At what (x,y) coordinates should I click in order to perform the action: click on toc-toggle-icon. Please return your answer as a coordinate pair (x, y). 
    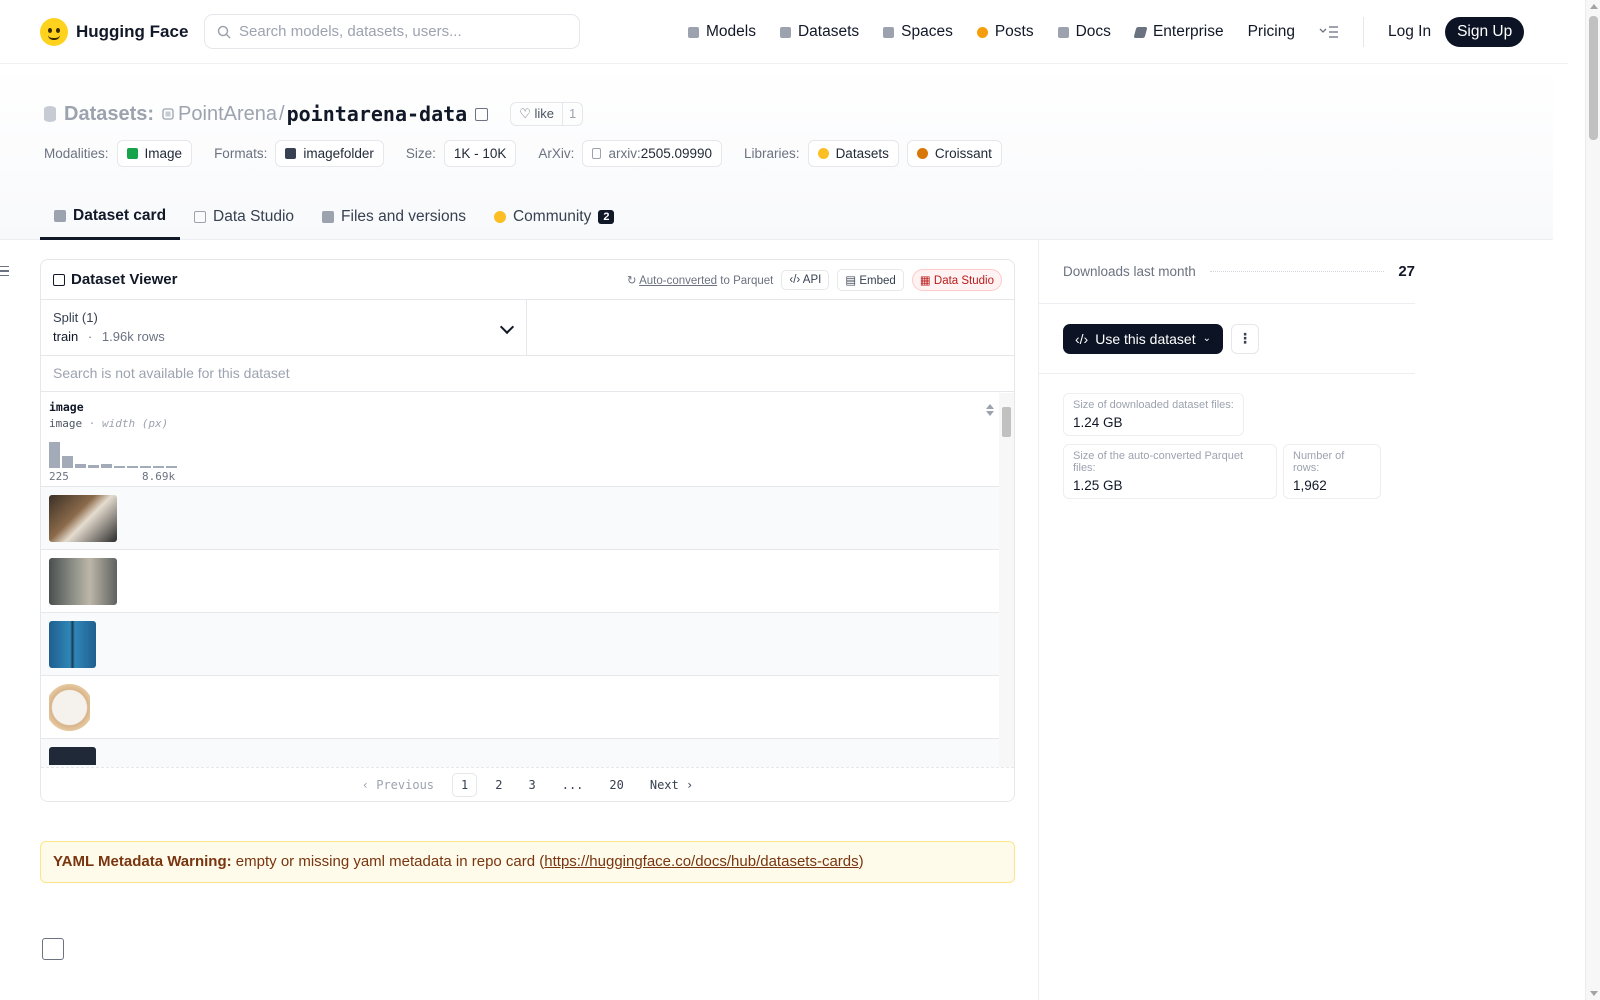
    Looking at the image, I should click on (4, 271).